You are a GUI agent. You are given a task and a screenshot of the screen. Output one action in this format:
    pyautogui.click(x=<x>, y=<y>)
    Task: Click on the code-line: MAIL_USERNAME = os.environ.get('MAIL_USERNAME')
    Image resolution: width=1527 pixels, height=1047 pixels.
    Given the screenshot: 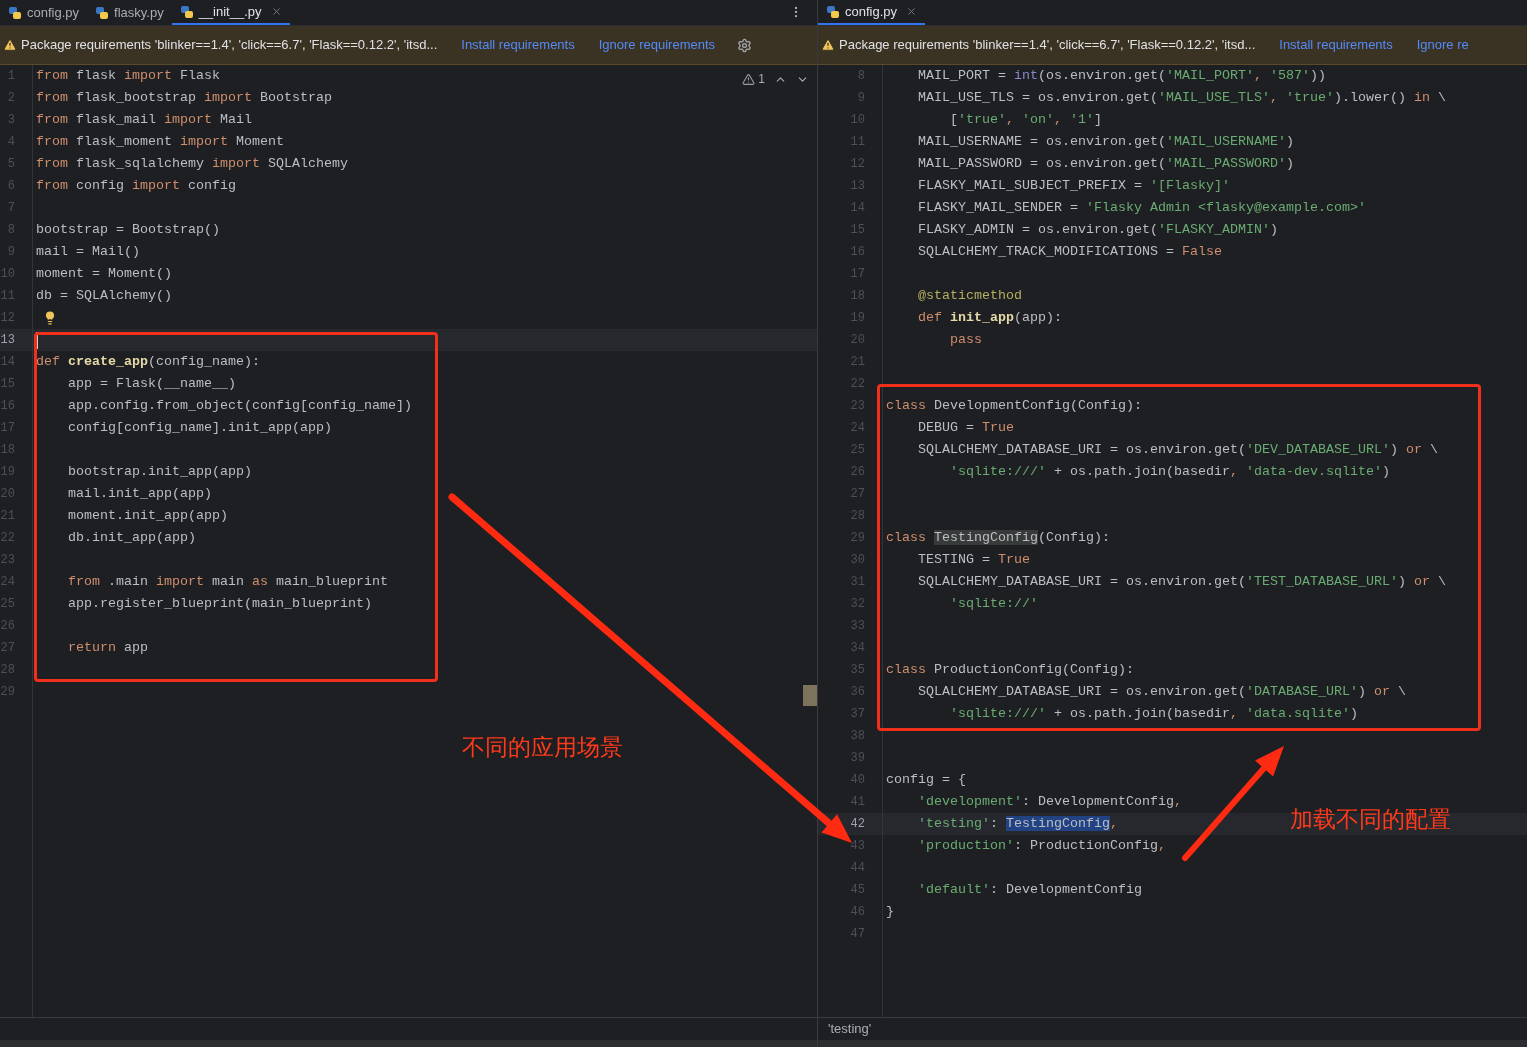 What is the action you would take?
    pyautogui.click(x=1105, y=142)
    